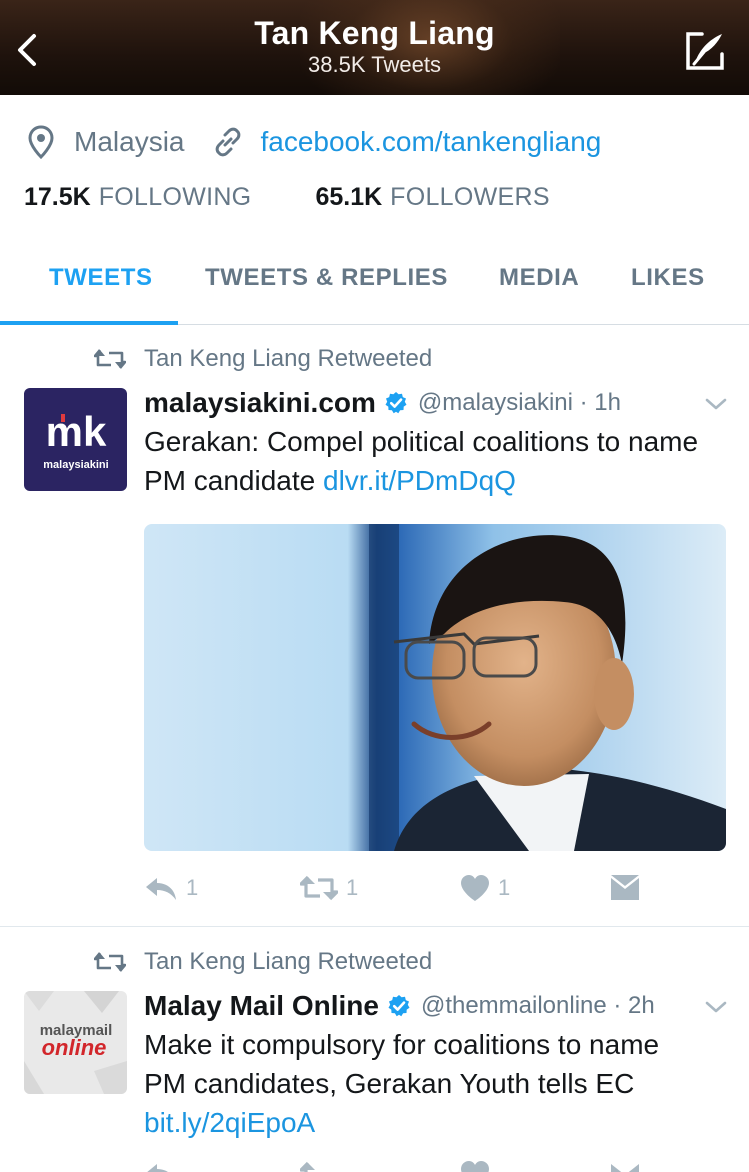  I want to click on avatar: malaymail online, so click(75, 1042).